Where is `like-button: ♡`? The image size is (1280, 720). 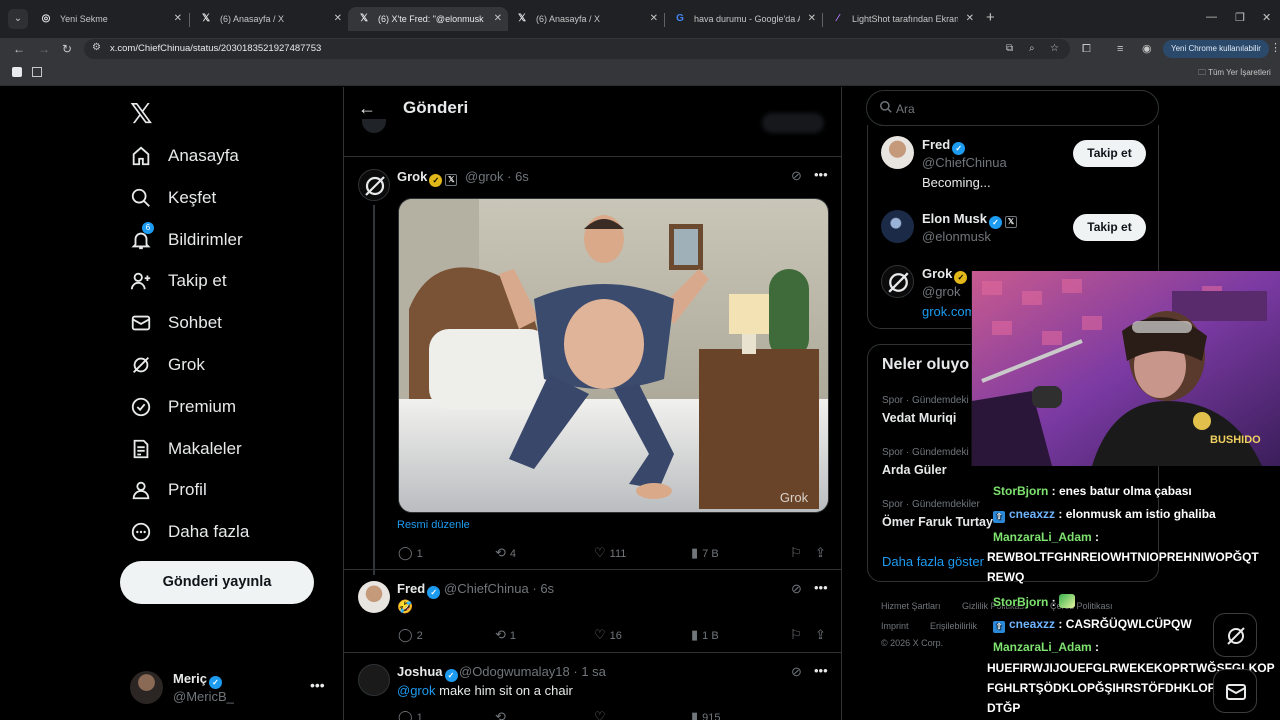
like-button: ♡ is located at coordinates (602, 714).